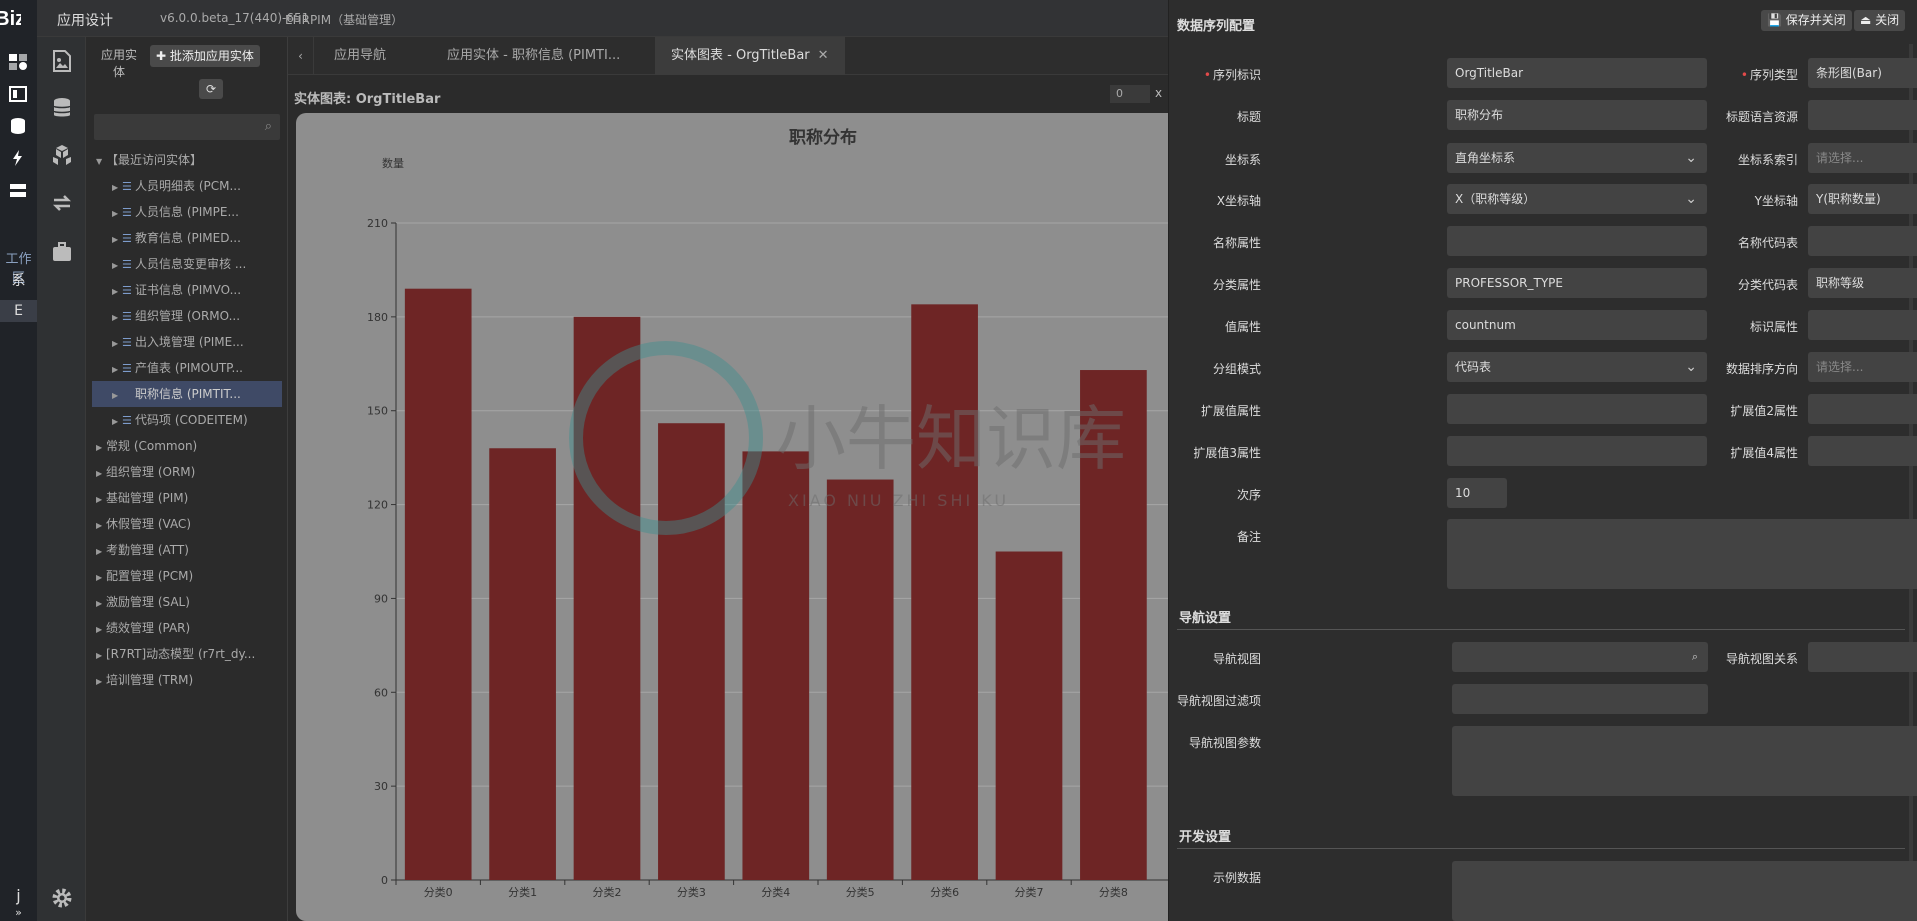 The image size is (1917, 921). I want to click on system-name: EHRPIM（基础管理）, so click(344, 19).